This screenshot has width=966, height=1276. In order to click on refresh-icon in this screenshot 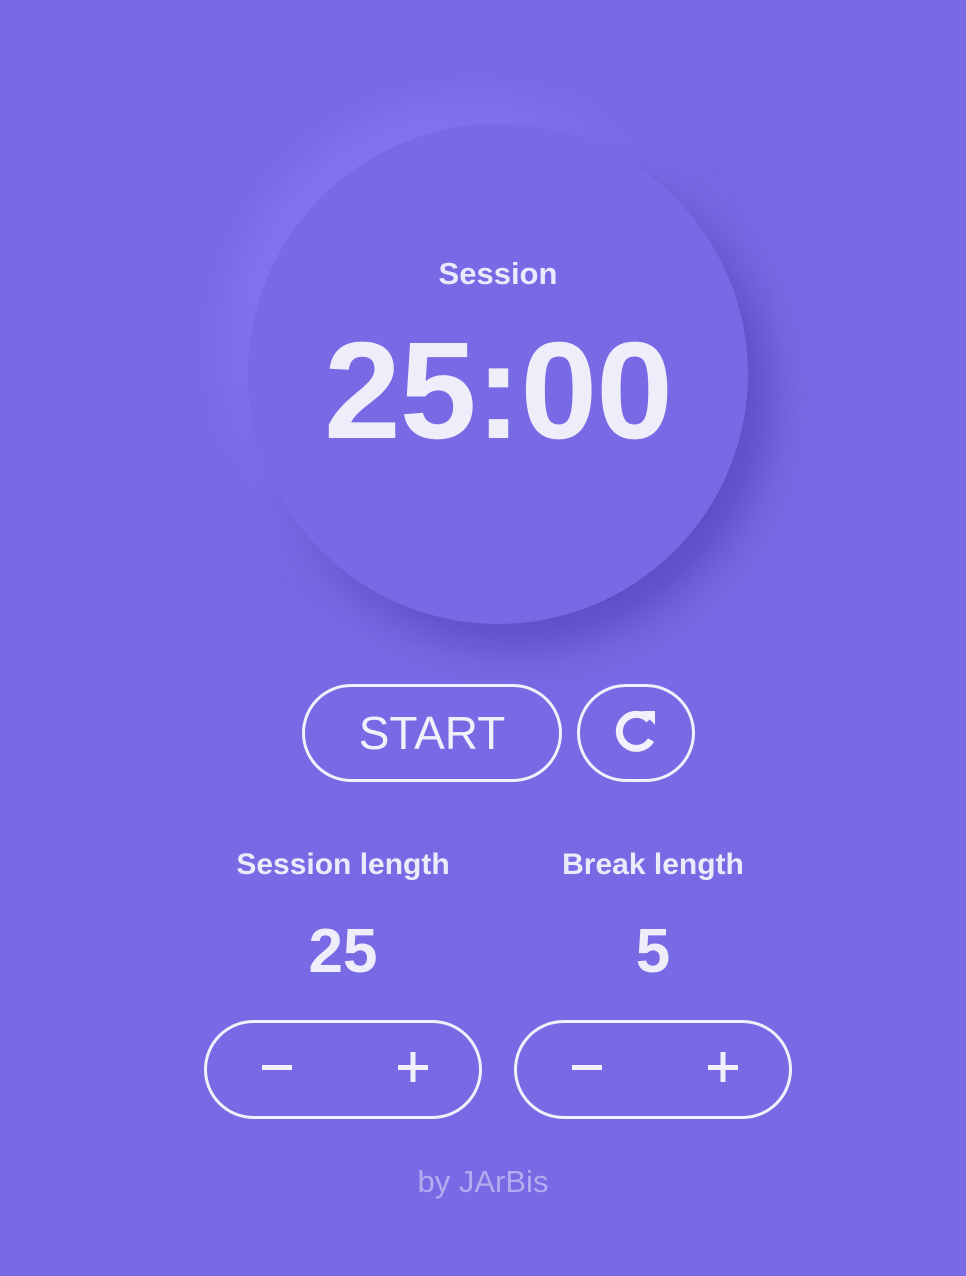, I will do `click(636, 733)`.